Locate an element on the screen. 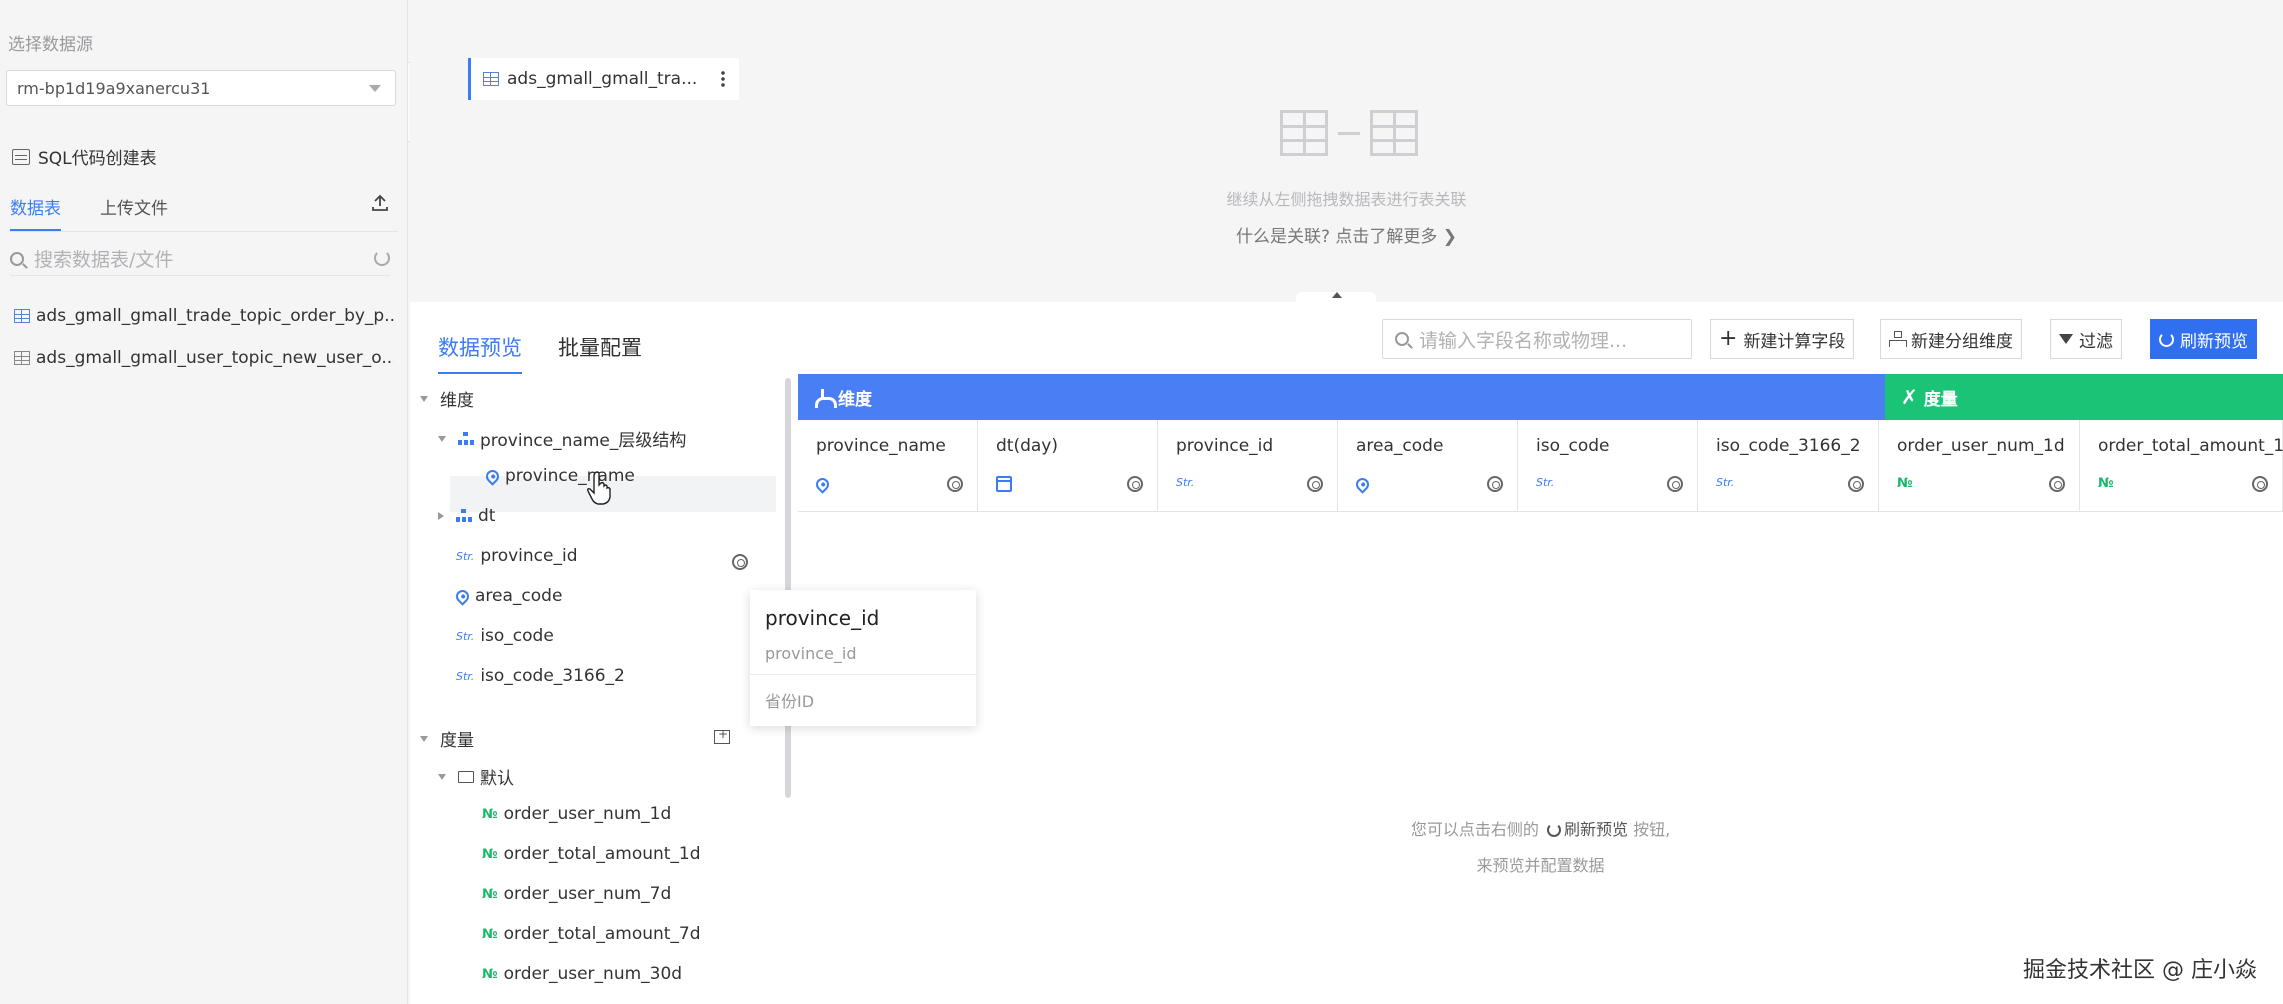 Image resolution: width=2283 pixels, height=1004 pixels. tab-data-tables: 数据表 is located at coordinates (35, 212).